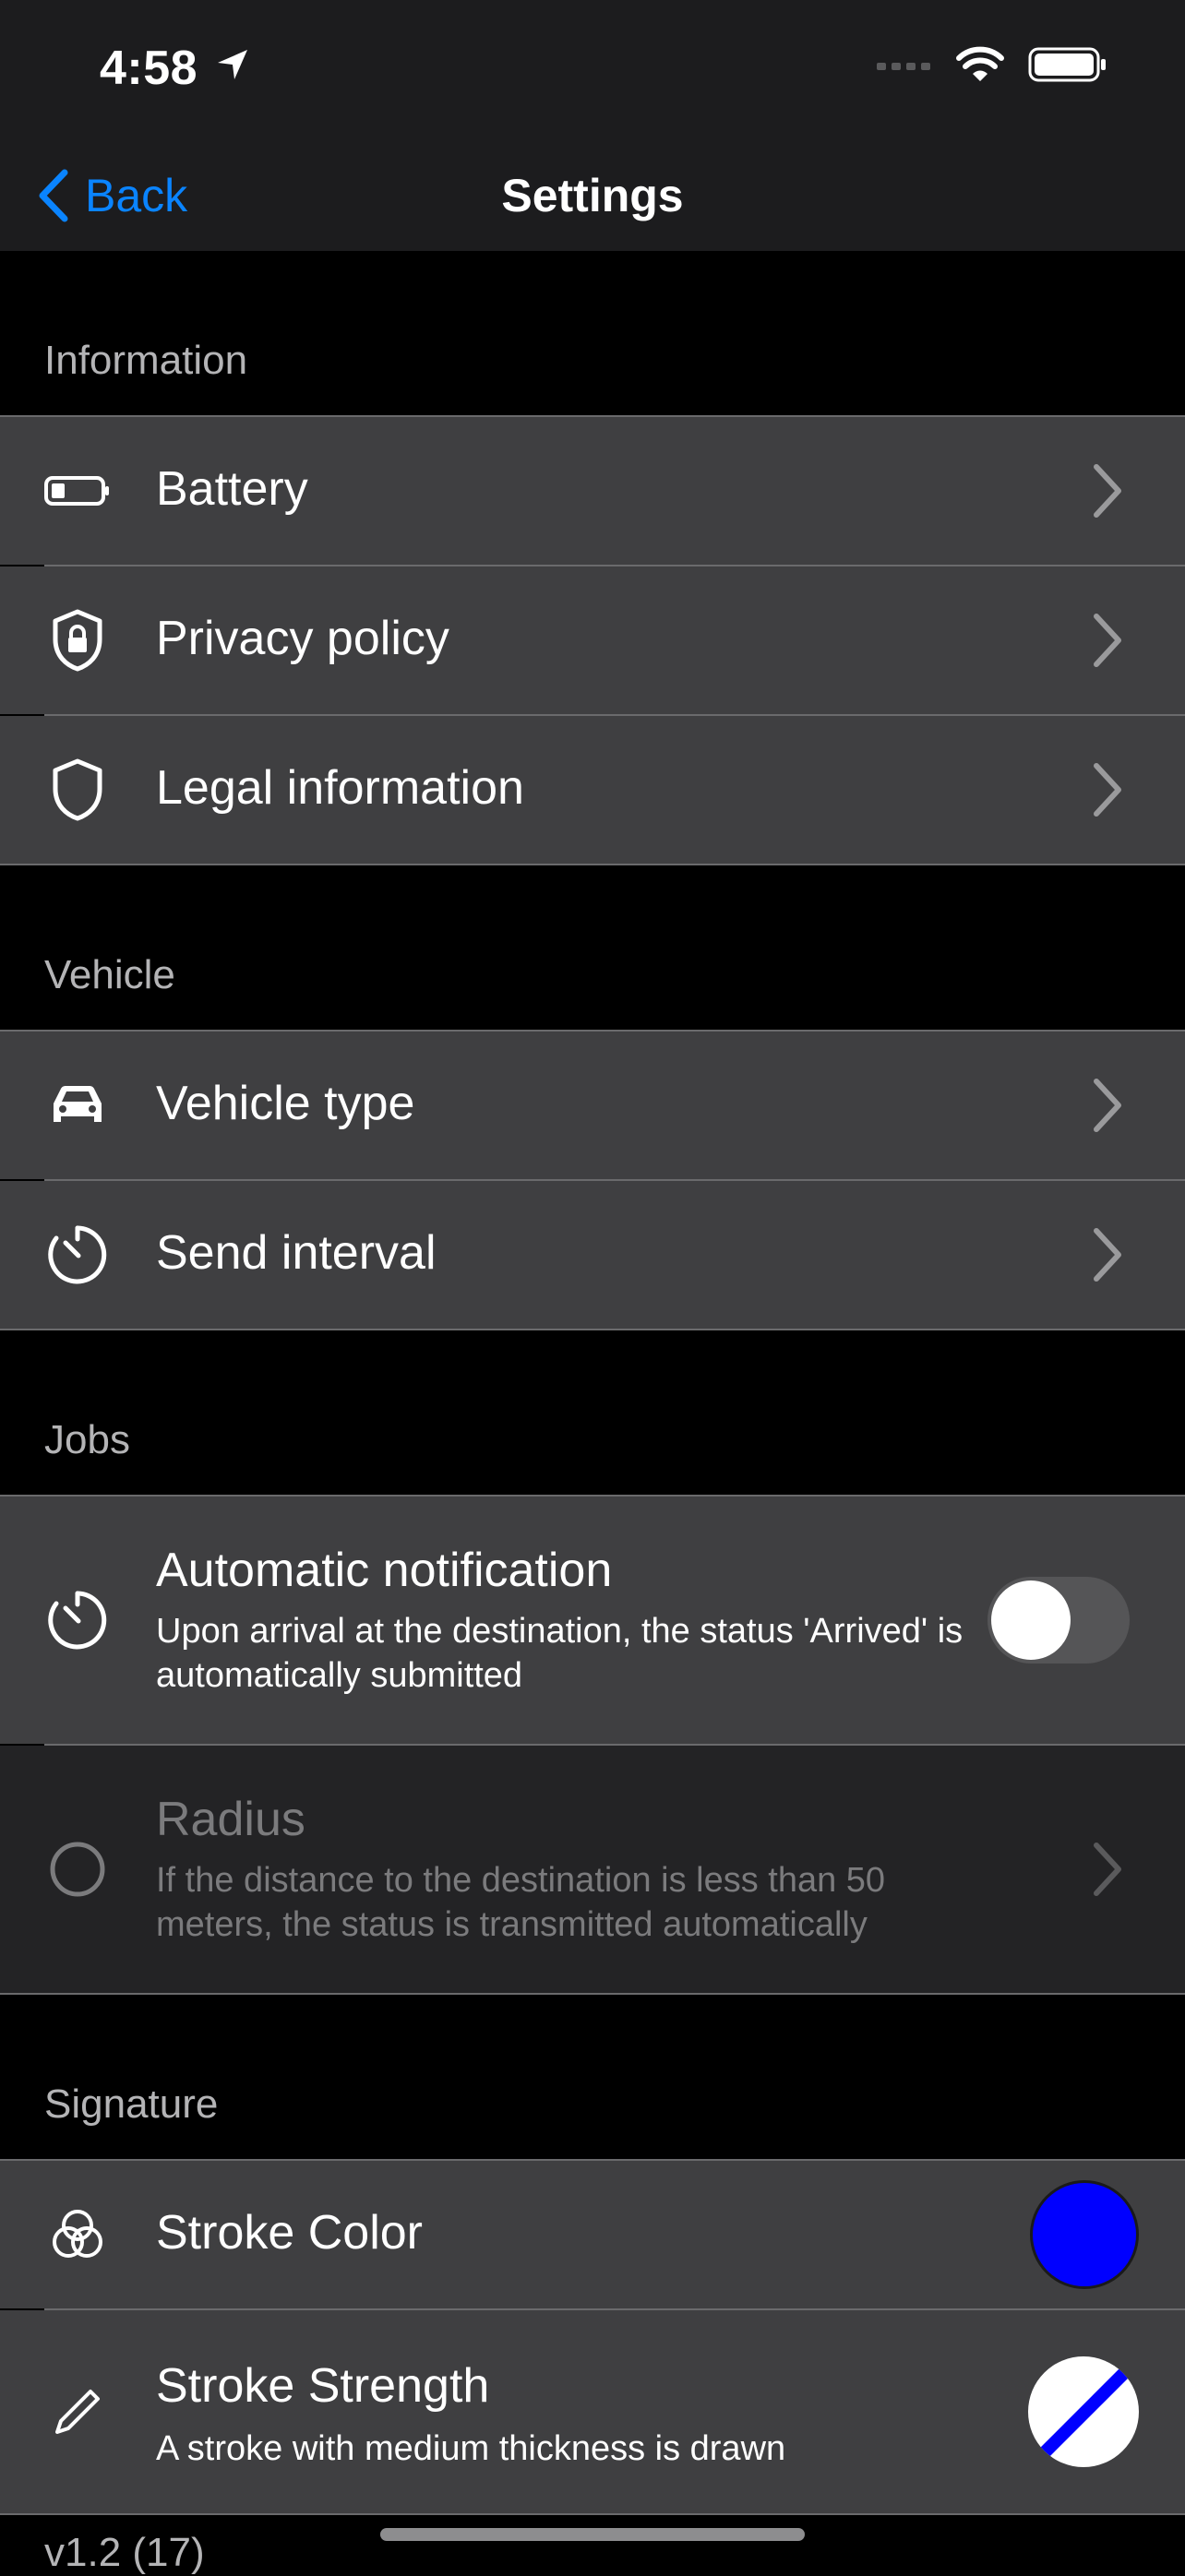 Image resolution: width=1185 pixels, height=2576 pixels. What do you see at coordinates (592, 640) in the screenshot?
I see `settings-item-privacy-policy: Privacy policy` at bounding box center [592, 640].